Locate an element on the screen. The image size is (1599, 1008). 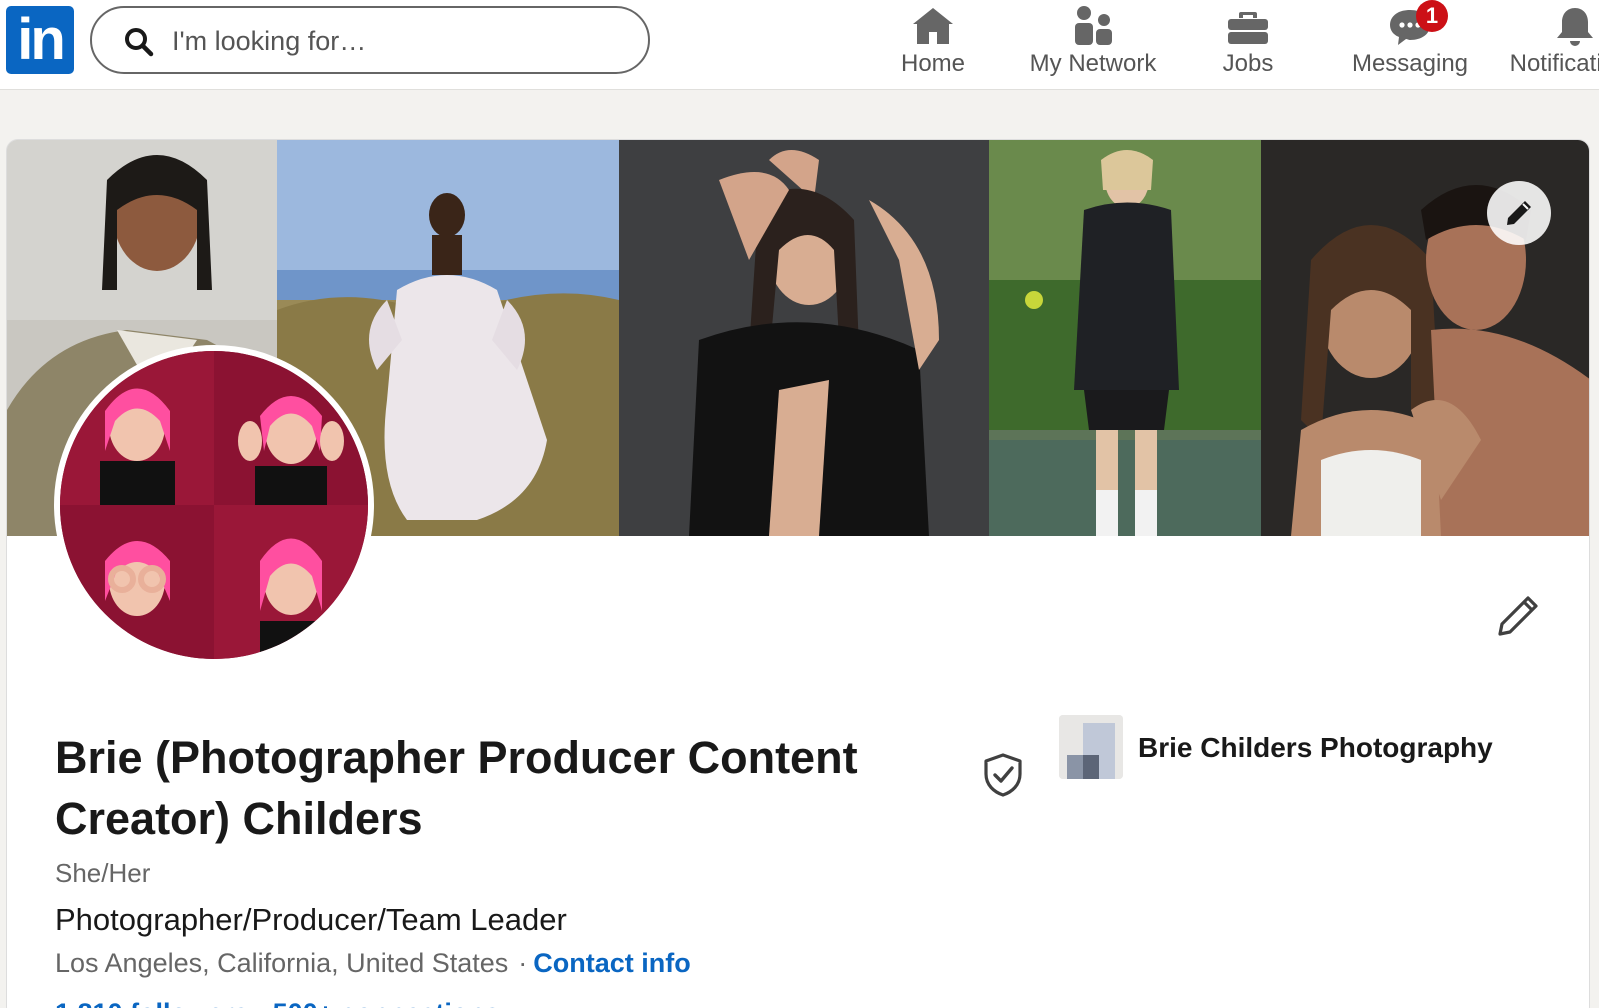
nav-messaging-label: Messaging is located at coordinates (1410, 63).